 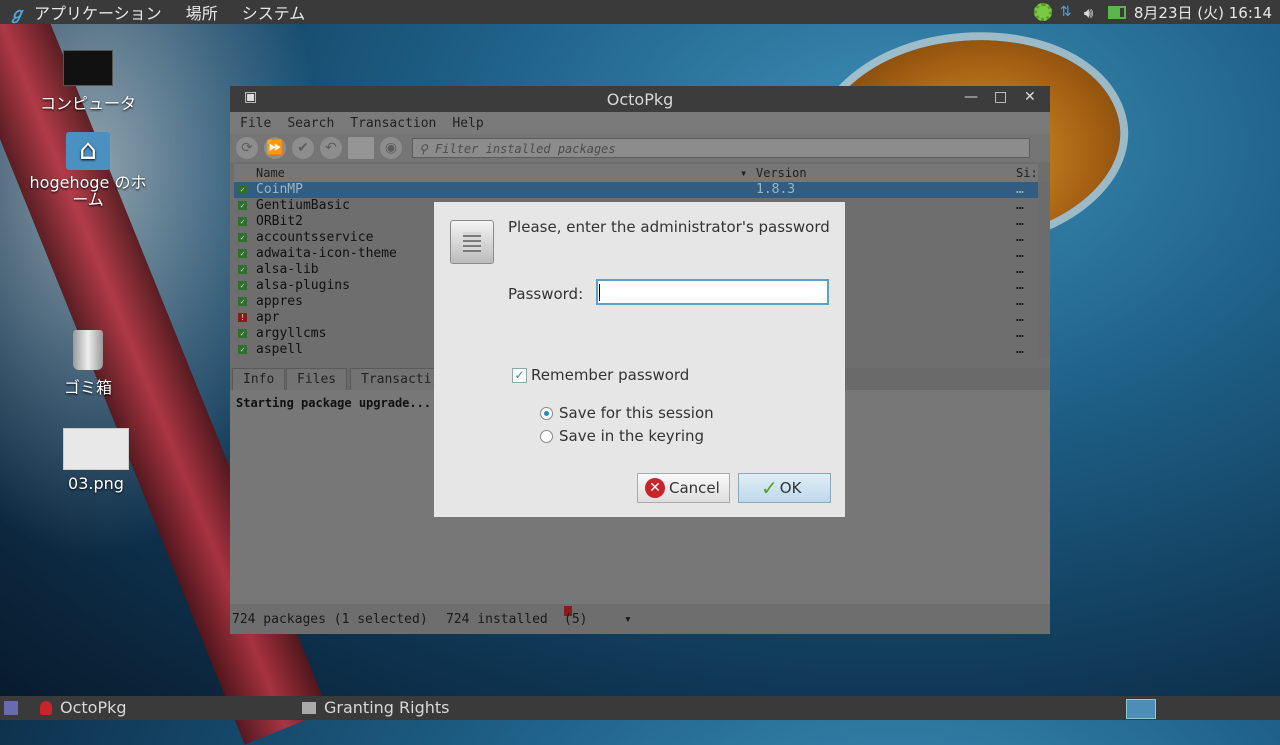 What do you see at coordinates (1141, 709) in the screenshot?
I see `workspace-switcher` at bounding box center [1141, 709].